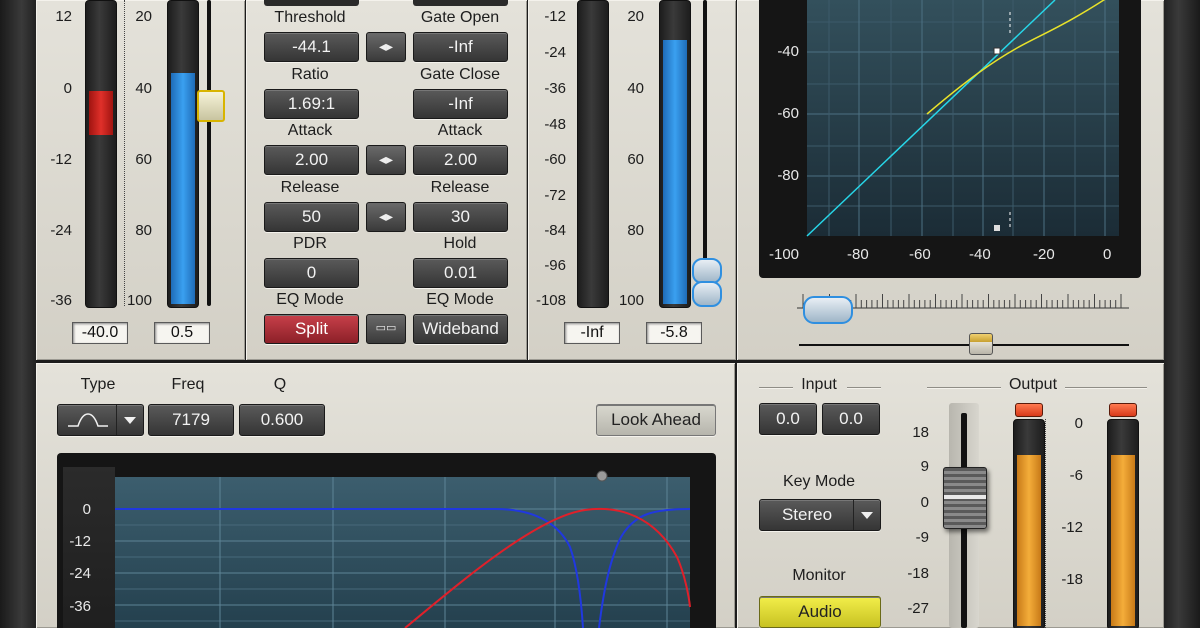 This screenshot has height=628, width=1200. I want to click on gate-close-field: -Inf, so click(460, 104).